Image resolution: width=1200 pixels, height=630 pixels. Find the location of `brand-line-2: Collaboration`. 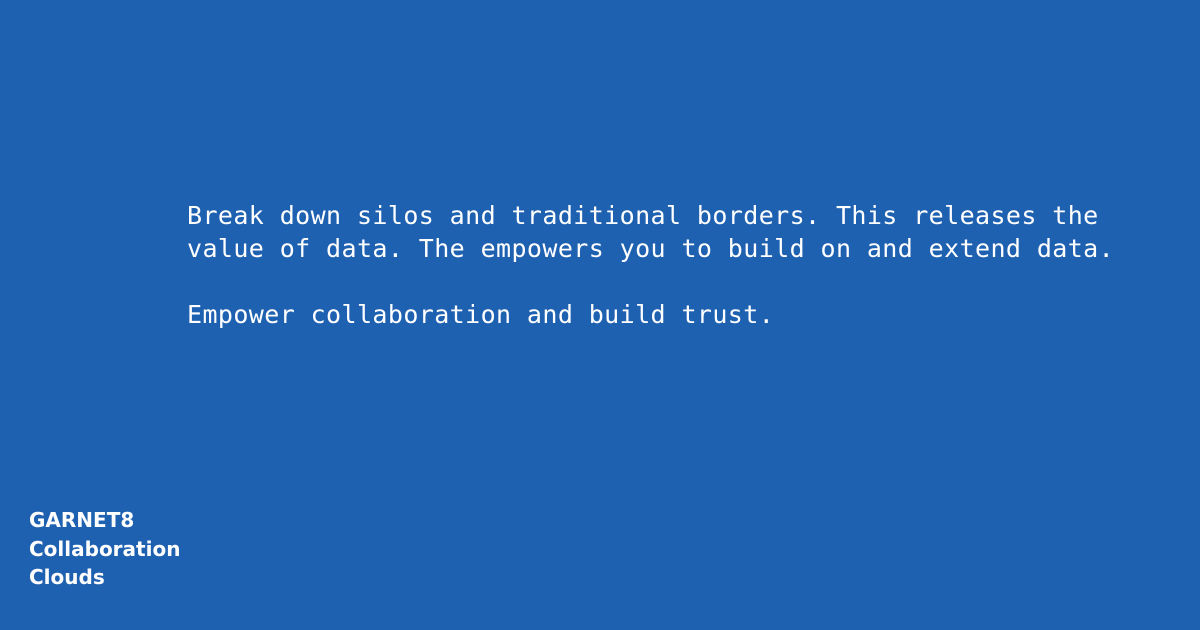

brand-line-2: Collaboration is located at coordinates (105, 548).